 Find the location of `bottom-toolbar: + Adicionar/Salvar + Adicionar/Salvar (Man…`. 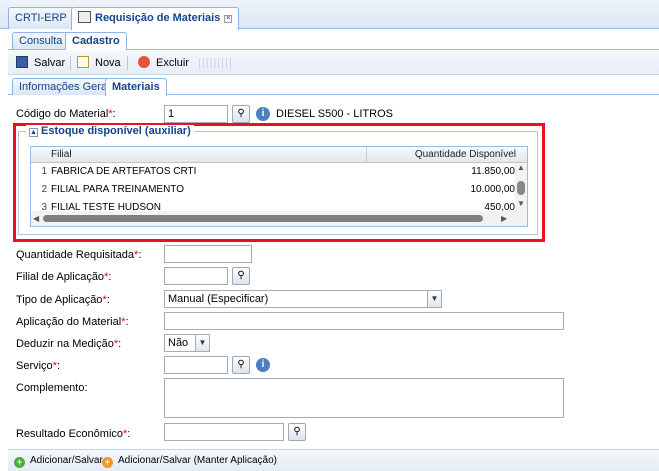

bottom-toolbar: + Adicionar/Salvar + Adicionar/Salvar (Man… is located at coordinates (333, 460).